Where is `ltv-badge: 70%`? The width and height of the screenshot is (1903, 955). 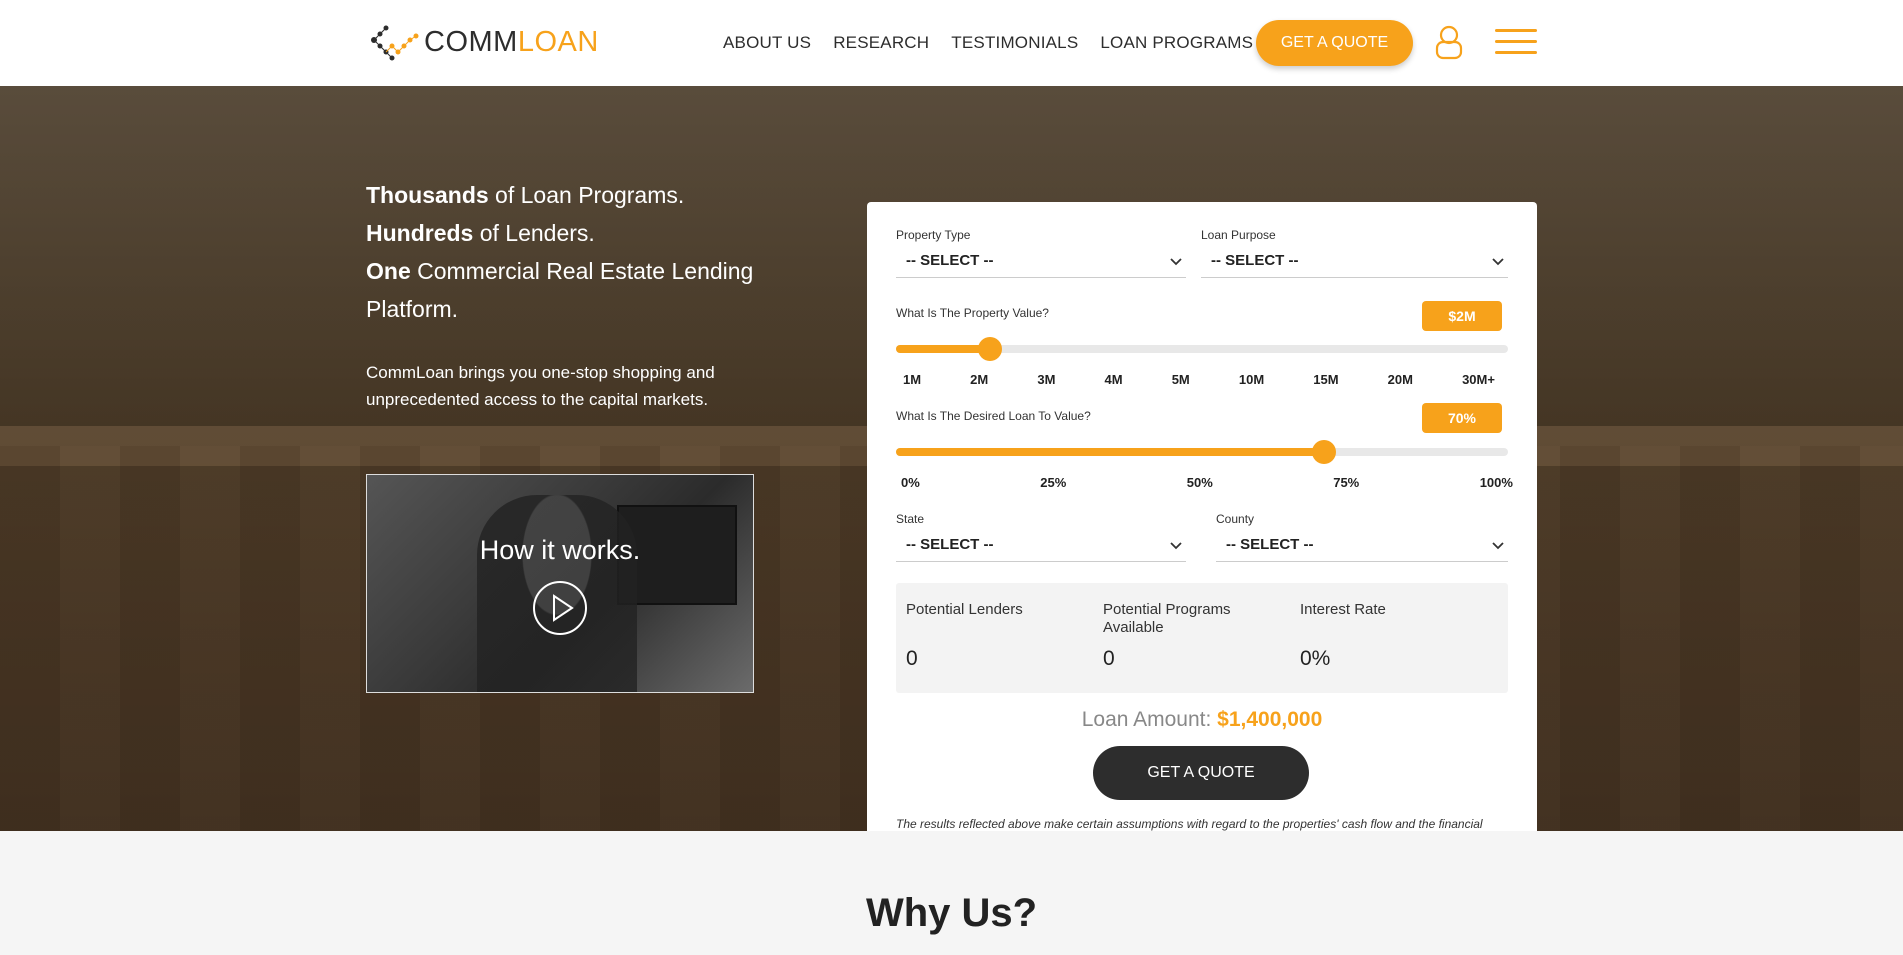 ltv-badge: 70% is located at coordinates (1462, 418).